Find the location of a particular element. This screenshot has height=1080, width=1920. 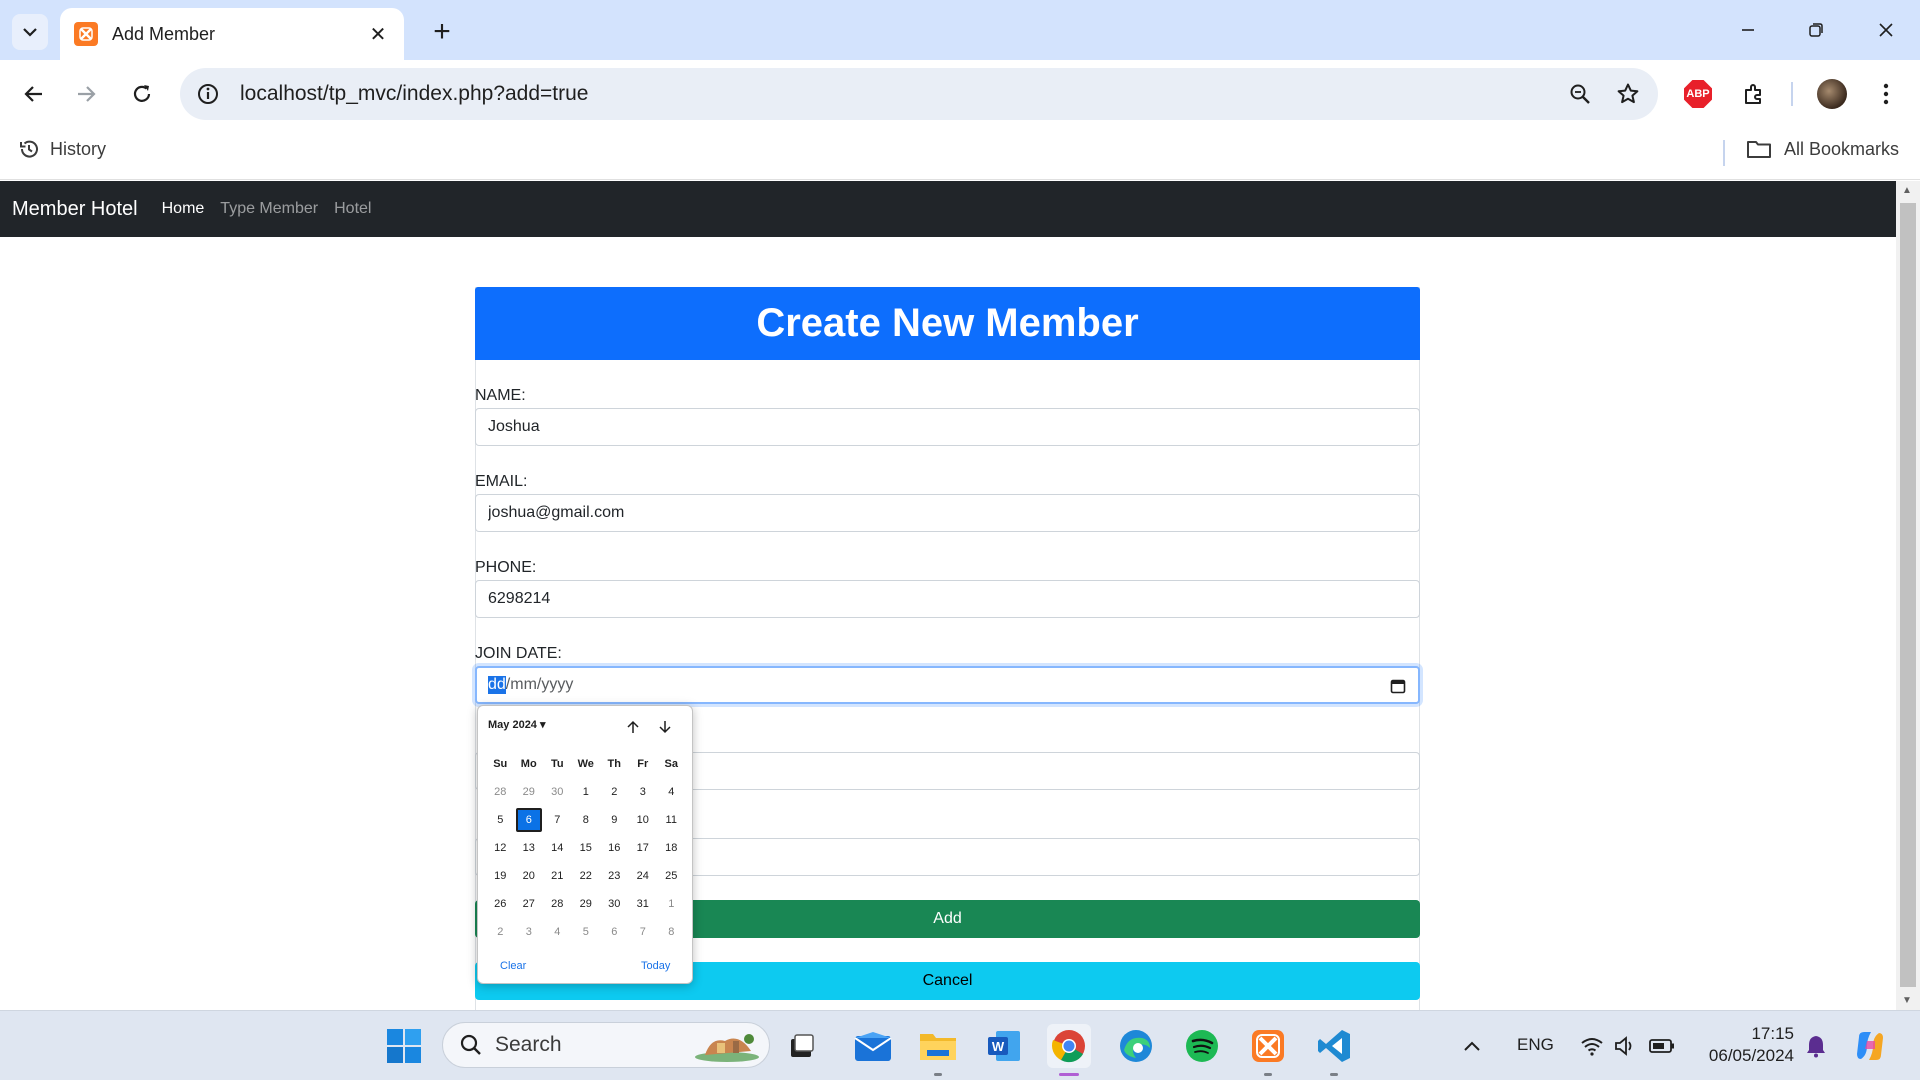

calendar-day: 19 is located at coordinates (500, 876).